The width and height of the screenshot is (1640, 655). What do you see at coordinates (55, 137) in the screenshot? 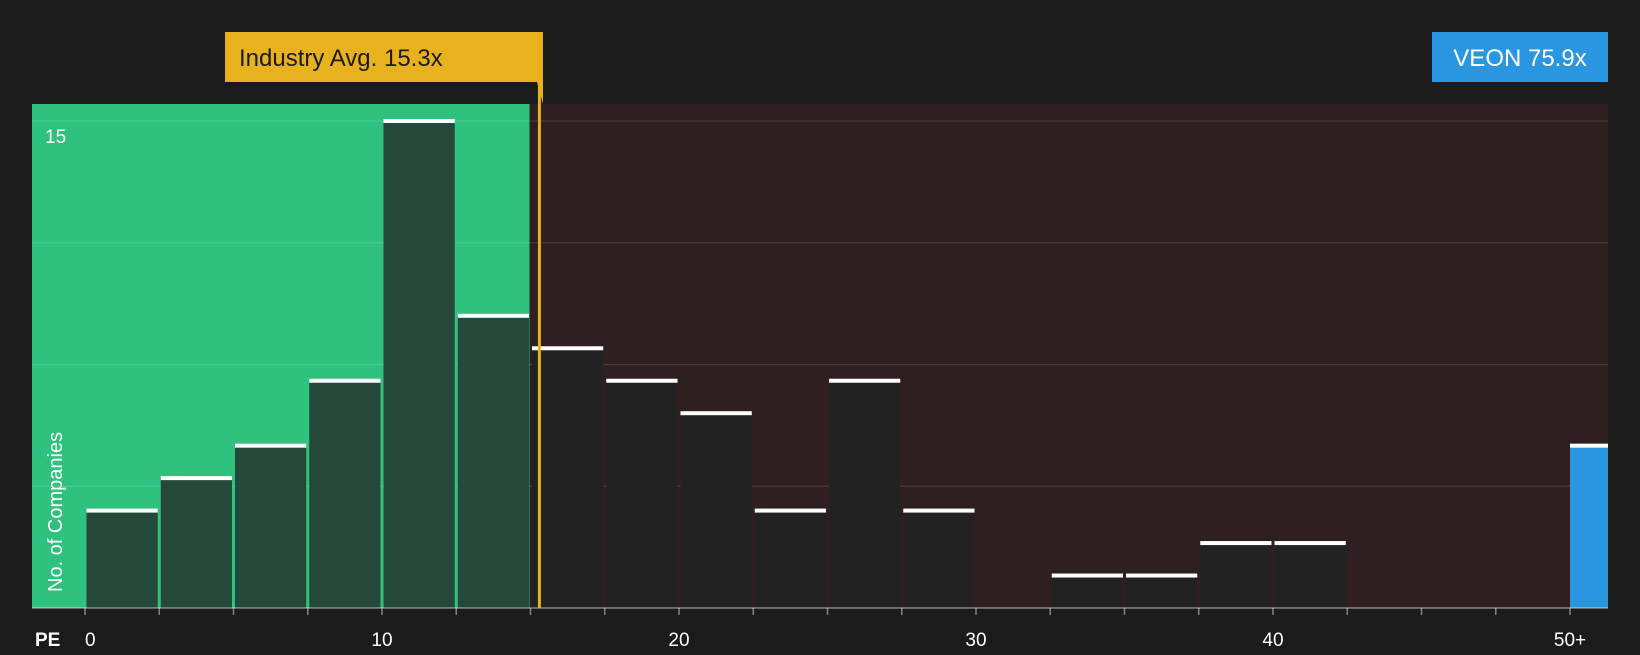
I see `y-tick-label: 15` at bounding box center [55, 137].